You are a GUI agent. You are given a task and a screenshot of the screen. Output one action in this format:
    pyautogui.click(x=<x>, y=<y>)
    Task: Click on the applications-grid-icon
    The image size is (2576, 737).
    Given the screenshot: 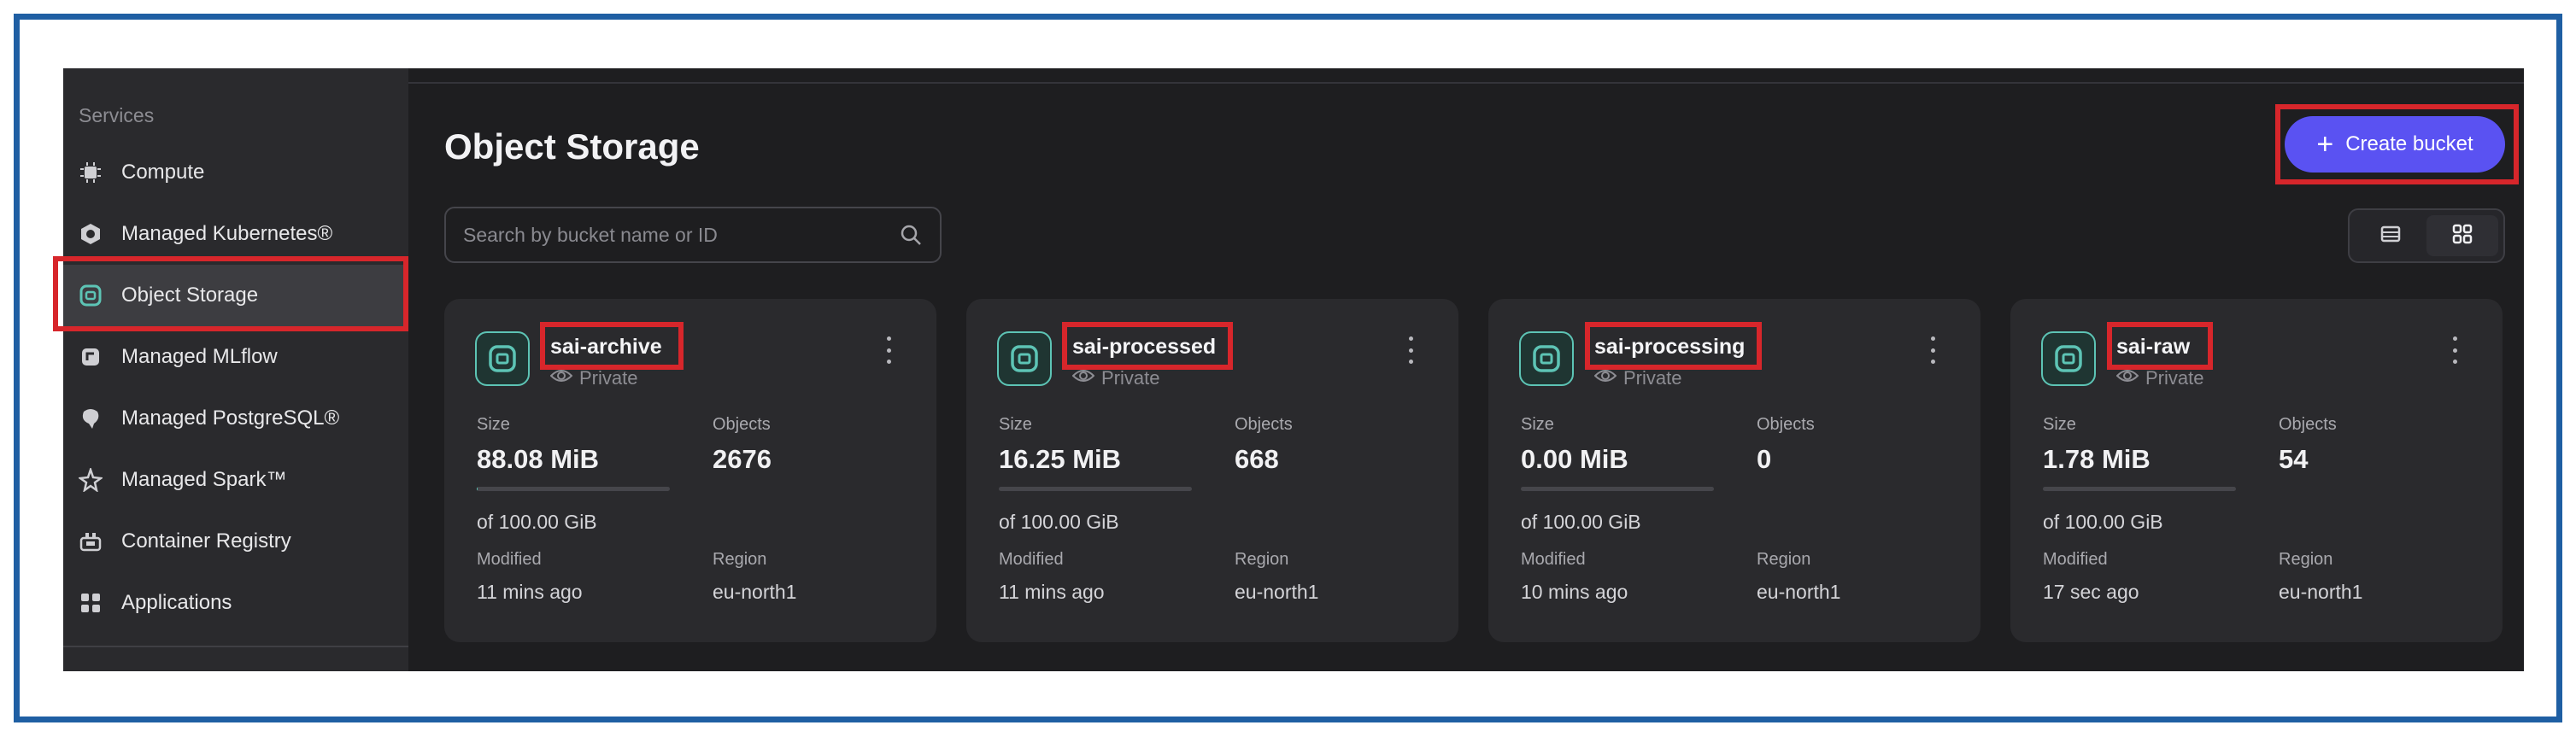 What is the action you would take?
    pyautogui.click(x=90, y=603)
    